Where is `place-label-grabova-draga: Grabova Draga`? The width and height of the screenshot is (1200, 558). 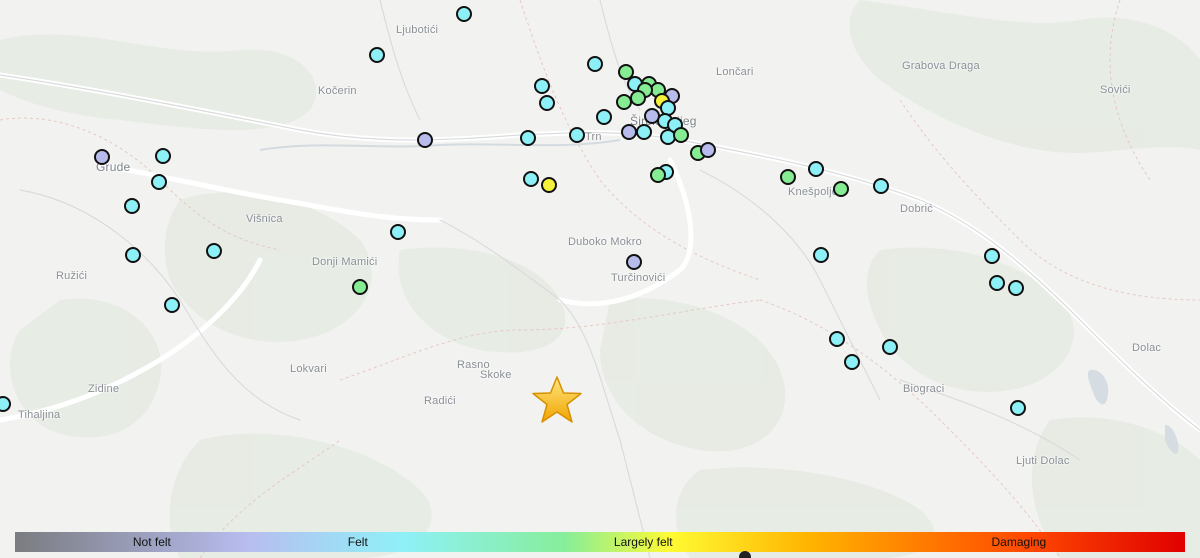 place-label-grabova-draga: Grabova Draga is located at coordinates (941, 66).